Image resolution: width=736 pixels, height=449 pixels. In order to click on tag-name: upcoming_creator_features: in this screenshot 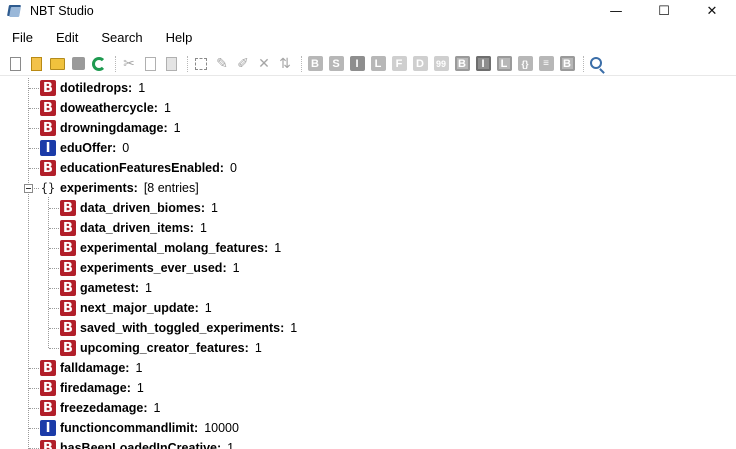, I will do `click(164, 348)`.